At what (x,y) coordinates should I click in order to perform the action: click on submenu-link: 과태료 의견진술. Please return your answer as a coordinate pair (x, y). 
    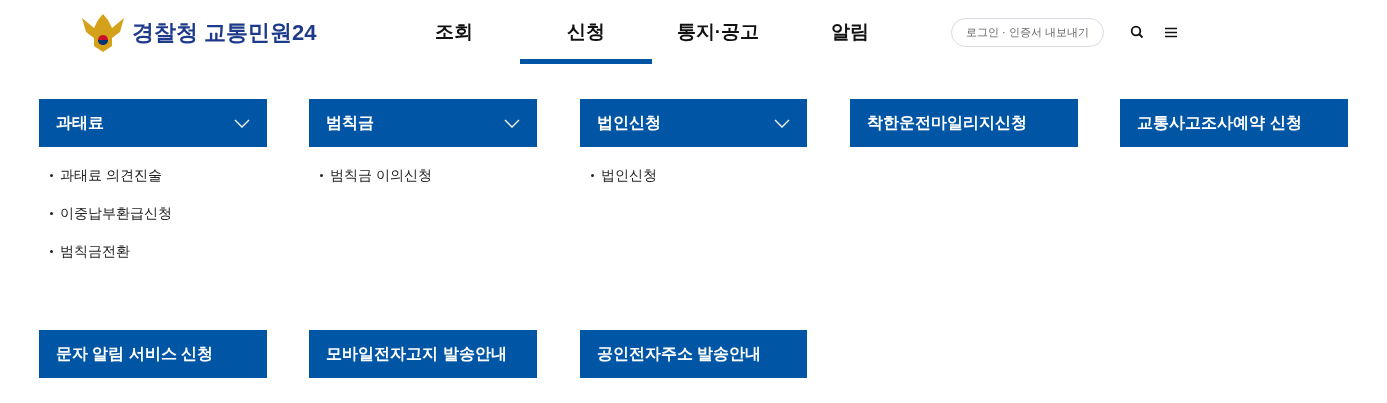
    Looking at the image, I should click on (111, 175).